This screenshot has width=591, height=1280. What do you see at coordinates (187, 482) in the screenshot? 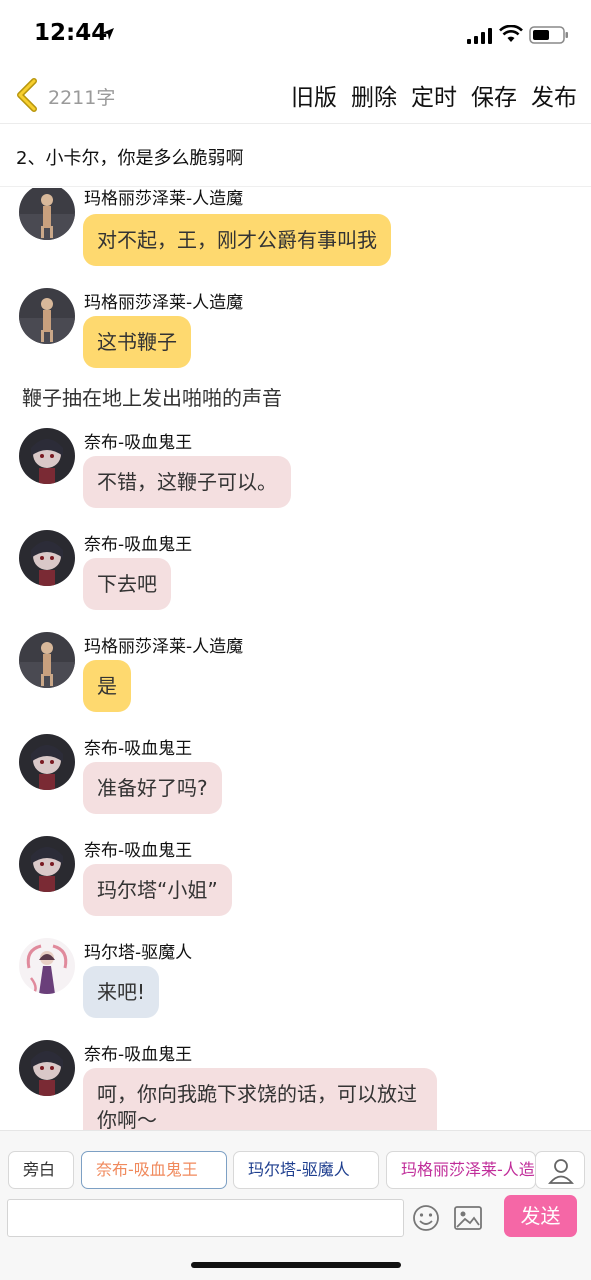
I see `message-bubble: 不错，这鞭子可以。` at bounding box center [187, 482].